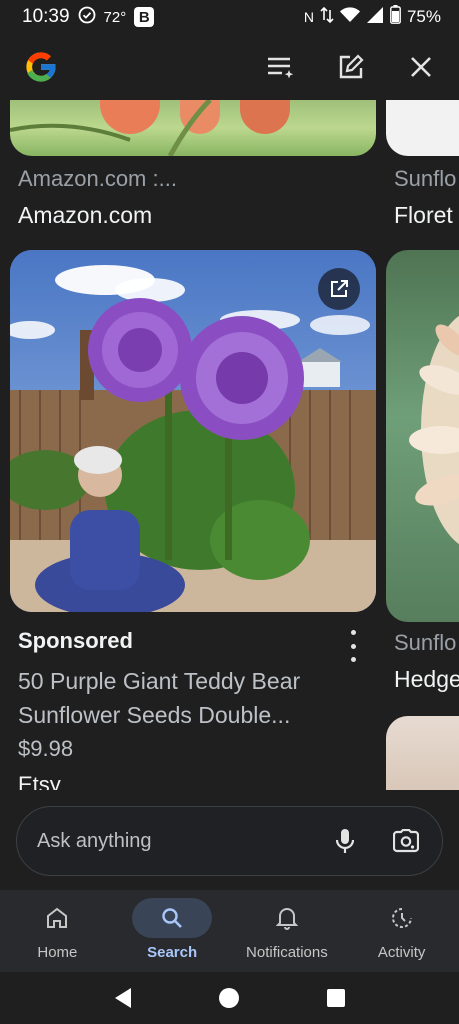  What do you see at coordinates (87, 17) in the screenshot?
I see `check-circle-icon` at bounding box center [87, 17].